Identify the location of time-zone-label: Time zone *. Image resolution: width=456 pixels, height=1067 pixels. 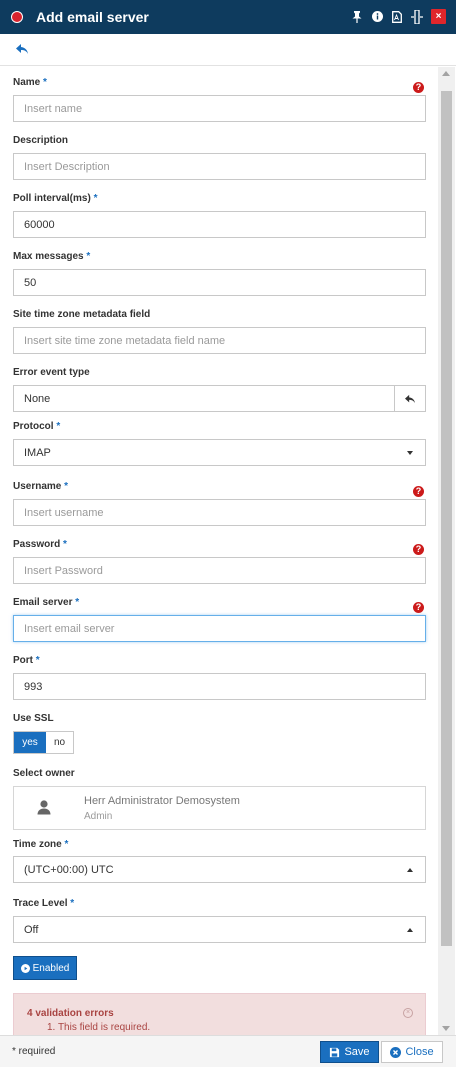
(41, 844).